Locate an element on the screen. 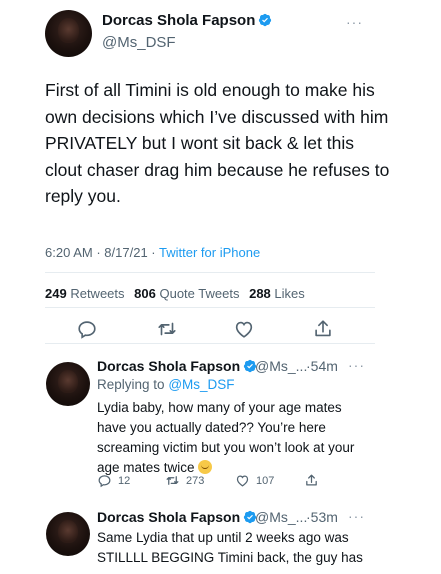  author-name-row: Dorcas Shola Fapson is located at coordinates (187, 20).